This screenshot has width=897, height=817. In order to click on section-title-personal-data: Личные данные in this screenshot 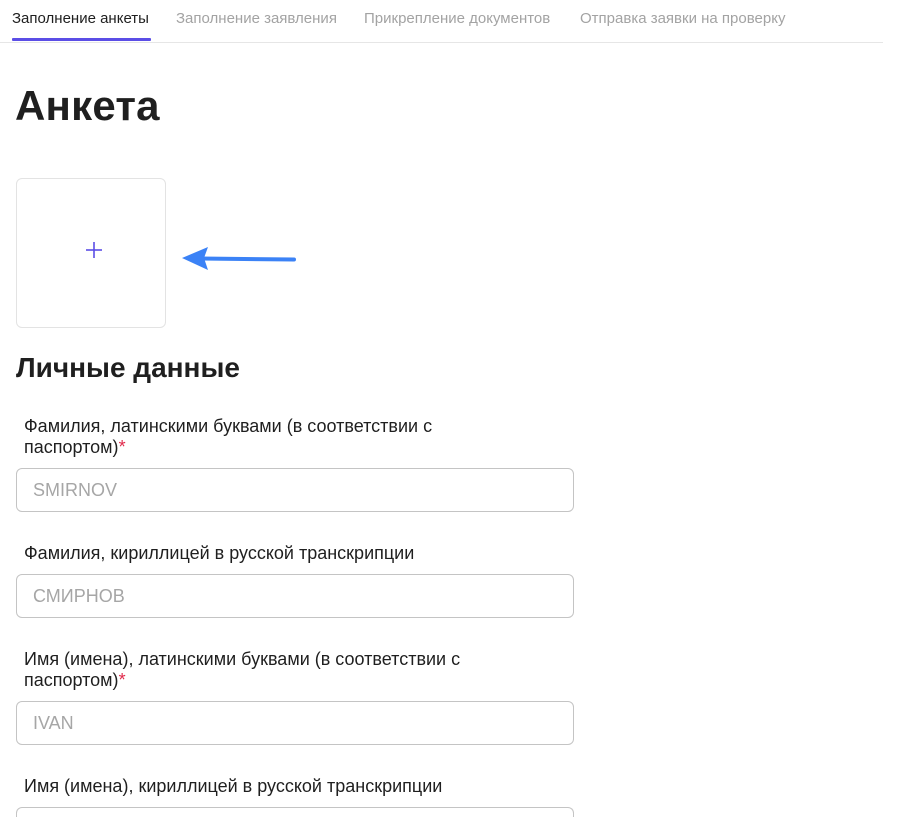, I will do `click(128, 367)`.